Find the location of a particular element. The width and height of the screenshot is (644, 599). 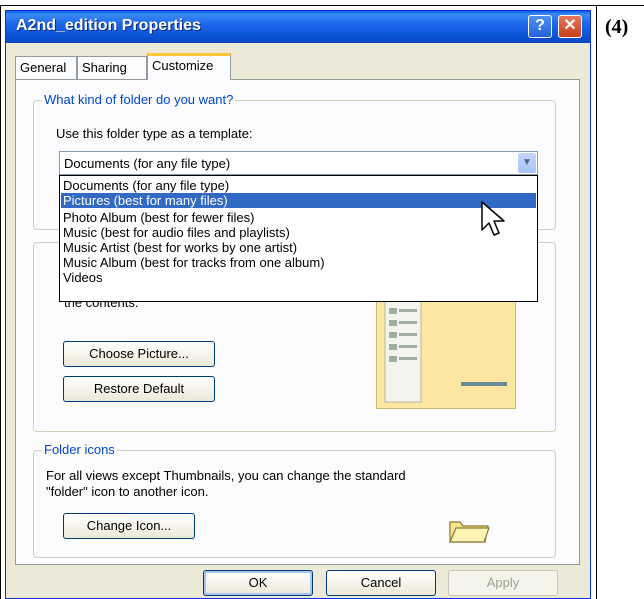

close-icon: ✕ is located at coordinates (570, 26).